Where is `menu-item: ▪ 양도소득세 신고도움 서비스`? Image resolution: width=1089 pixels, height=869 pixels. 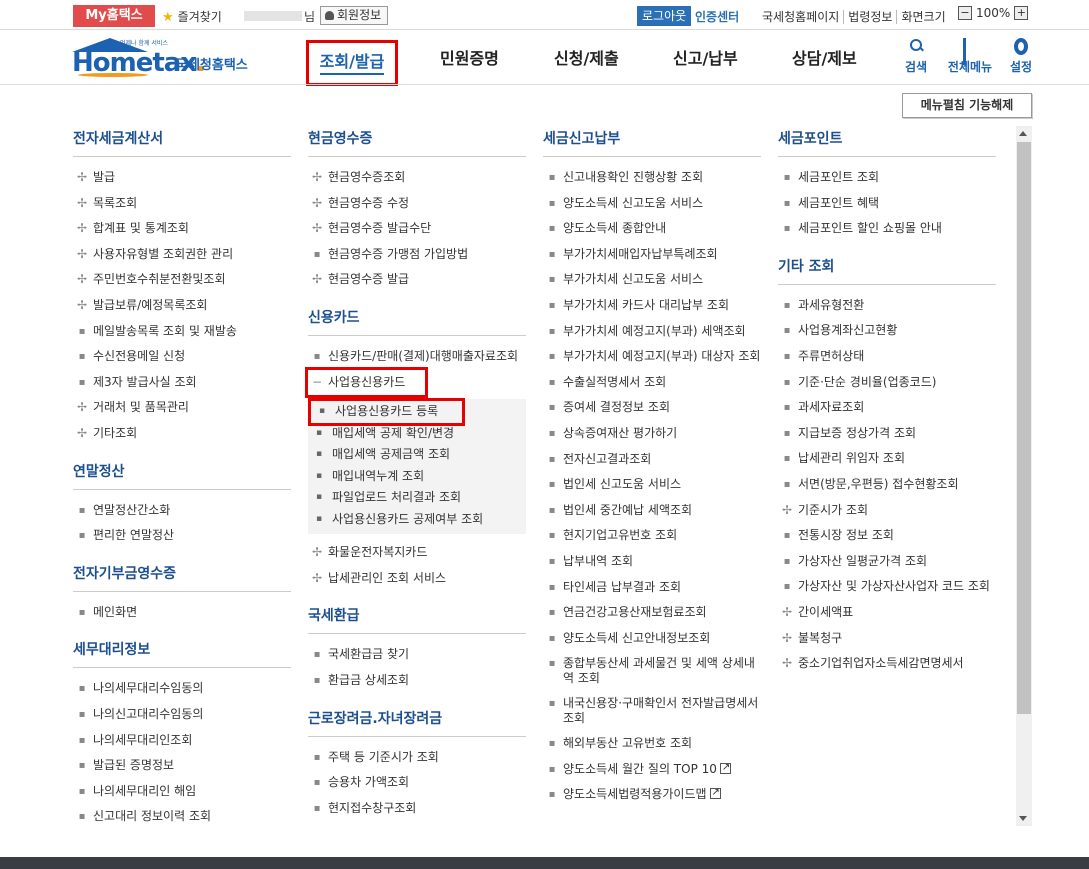 menu-item: ▪ 양도소득세 신고도움 서비스 is located at coordinates (652, 204).